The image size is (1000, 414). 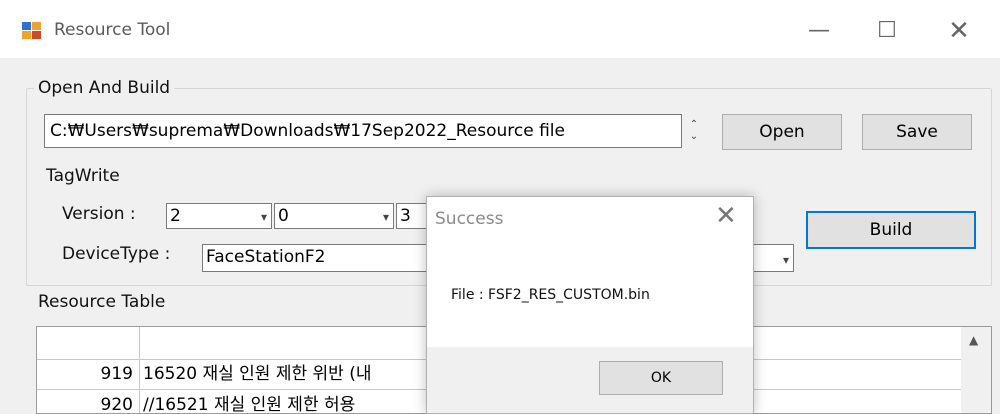 I want to click on version-major-value: 2, so click(x=175, y=216).